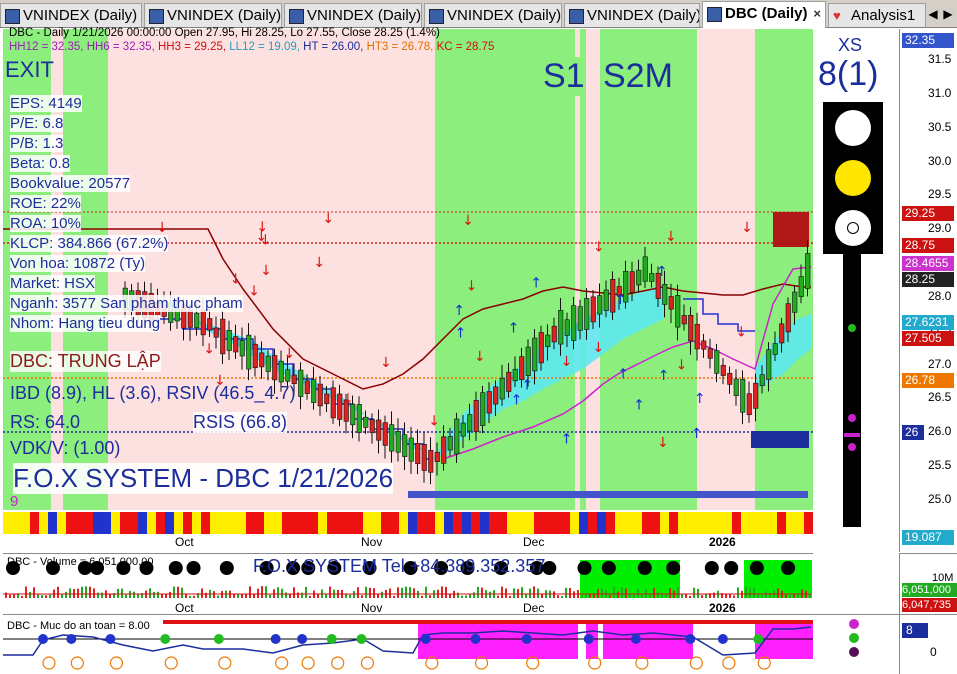  What do you see at coordinates (948, 14) in the screenshot?
I see `scroll-right-icon: ▶` at bounding box center [948, 14].